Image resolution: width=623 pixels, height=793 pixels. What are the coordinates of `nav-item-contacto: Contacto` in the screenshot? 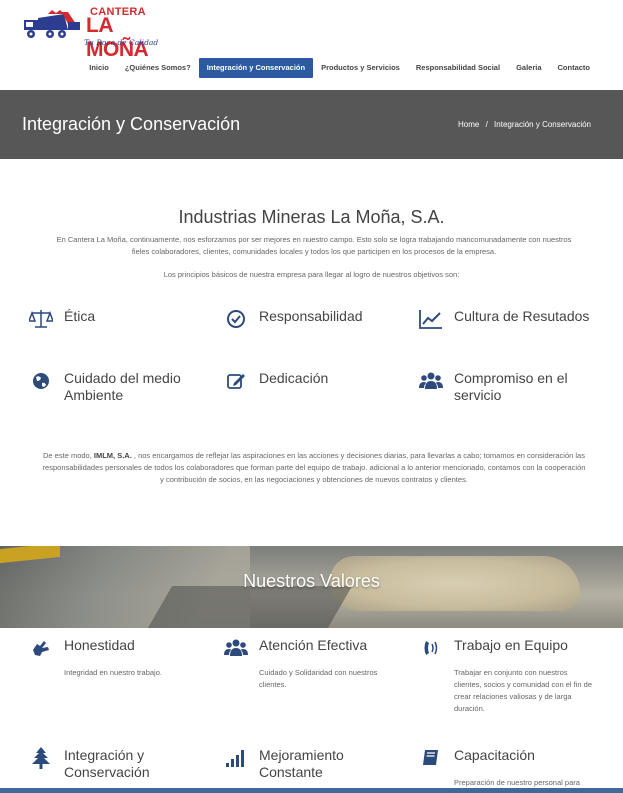 It's located at (574, 68).